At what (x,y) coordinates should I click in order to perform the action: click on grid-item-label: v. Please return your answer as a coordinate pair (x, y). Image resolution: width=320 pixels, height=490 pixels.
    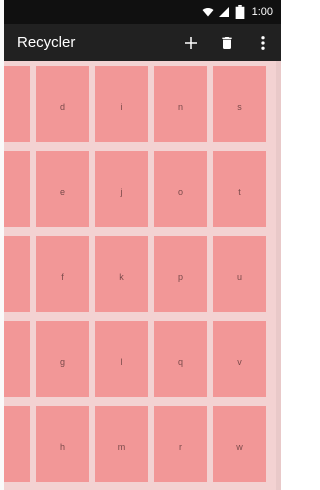
    Looking at the image, I should click on (239, 362).